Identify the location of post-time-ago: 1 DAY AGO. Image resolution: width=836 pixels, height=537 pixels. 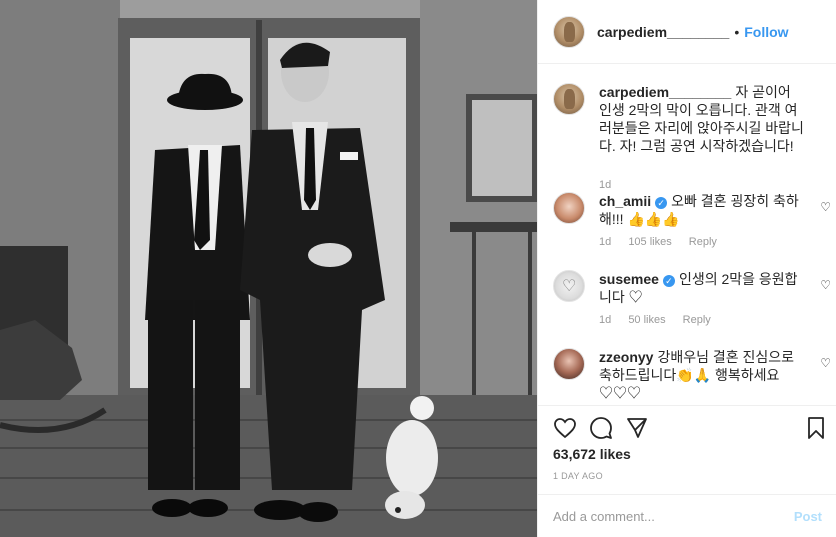
(578, 476).